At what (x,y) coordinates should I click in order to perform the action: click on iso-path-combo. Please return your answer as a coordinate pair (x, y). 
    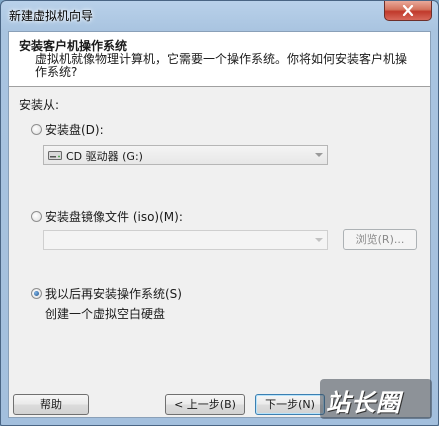
    Looking at the image, I should click on (185, 240).